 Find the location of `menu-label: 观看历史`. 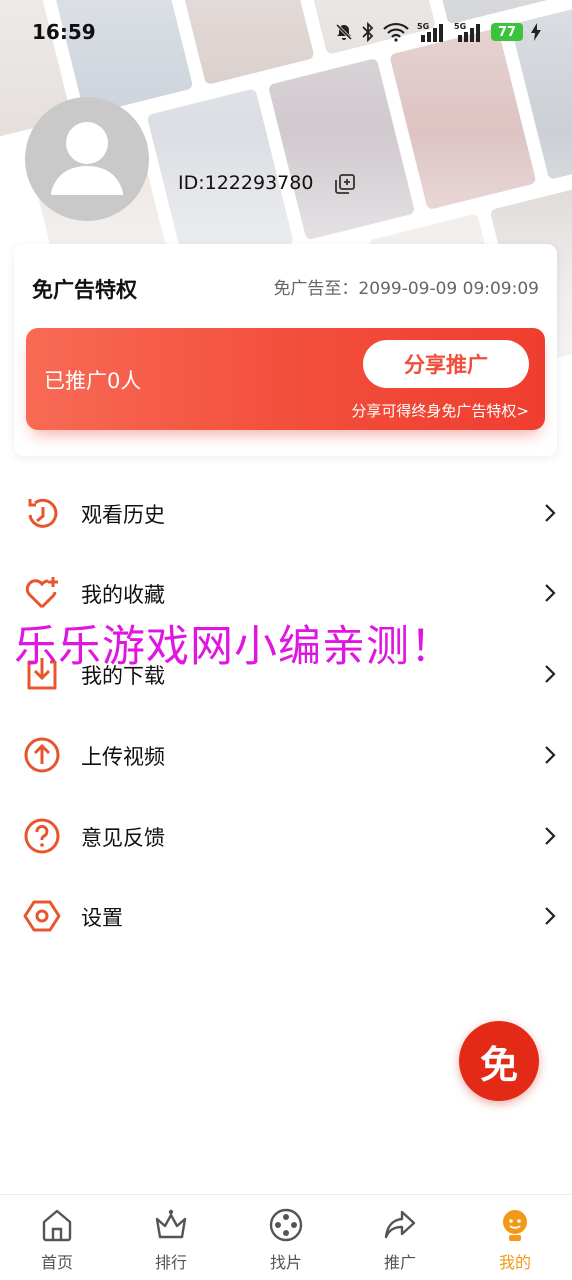

menu-label: 观看历史 is located at coordinates (123, 515).